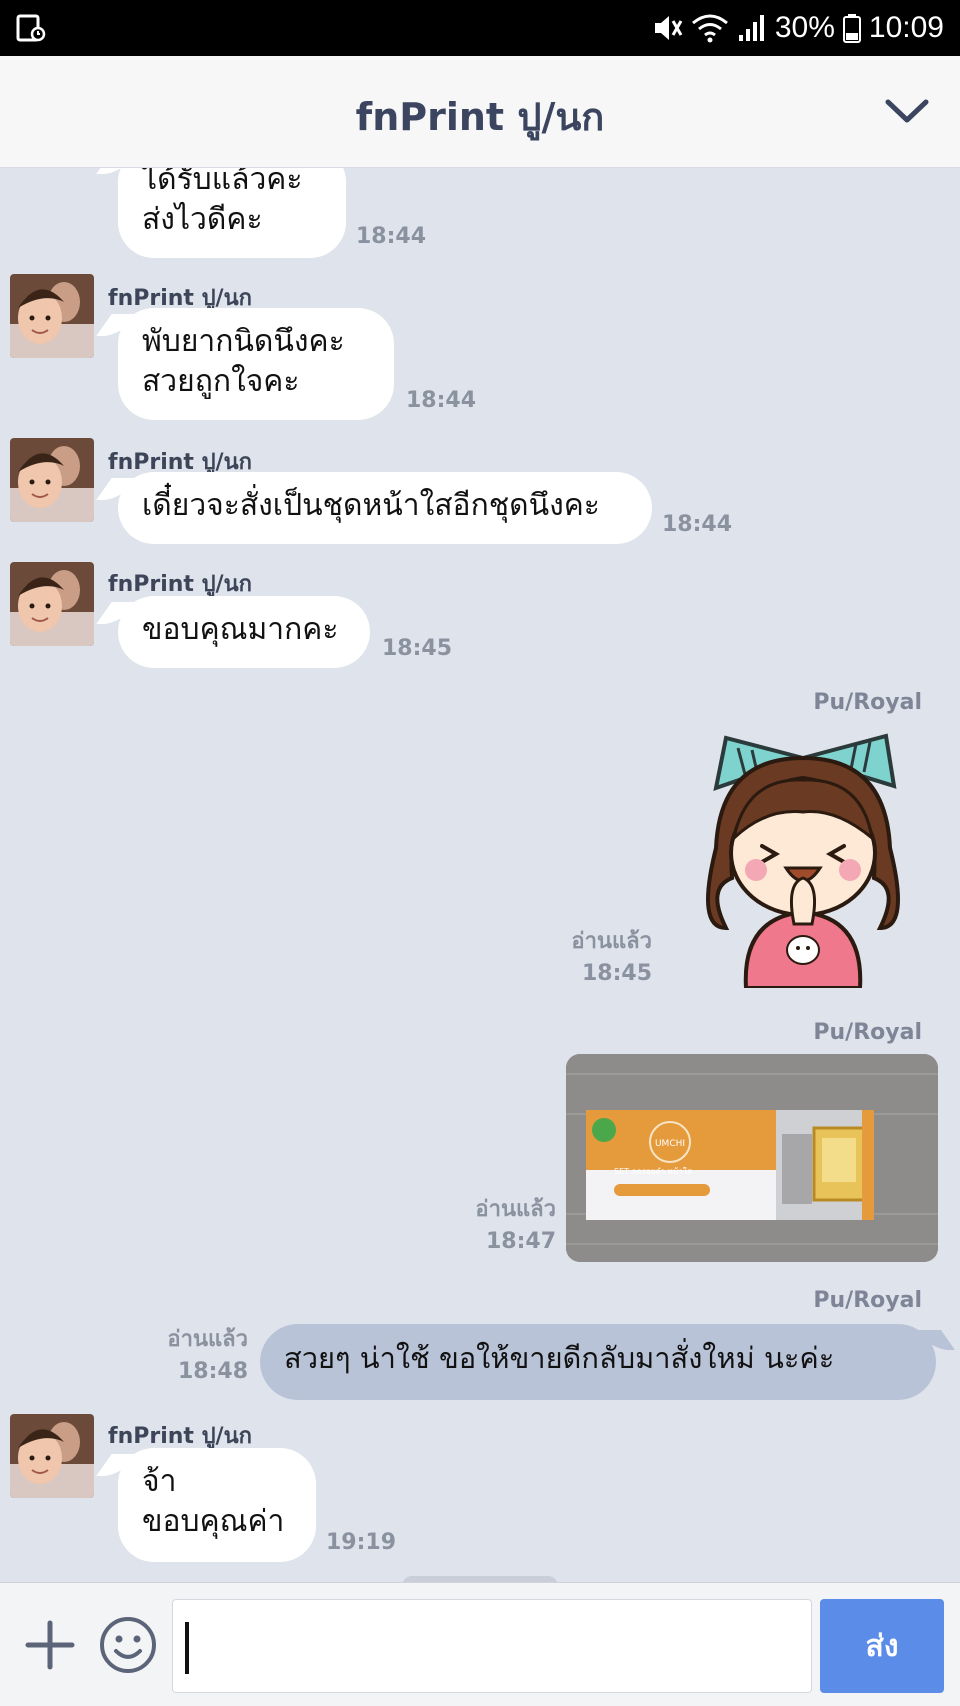 The height and width of the screenshot is (1706, 960). Describe the element at coordinates (492, 1646) in the screenshot. I see `message-input` at that location.